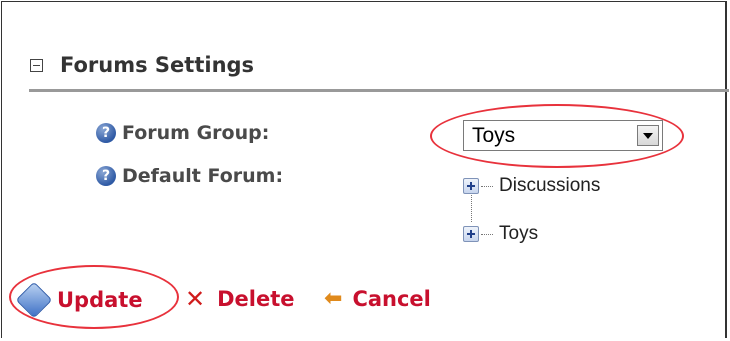  Describe the element at coordinates (379, 90) in the screenshot. I see `section-divider` at that location.